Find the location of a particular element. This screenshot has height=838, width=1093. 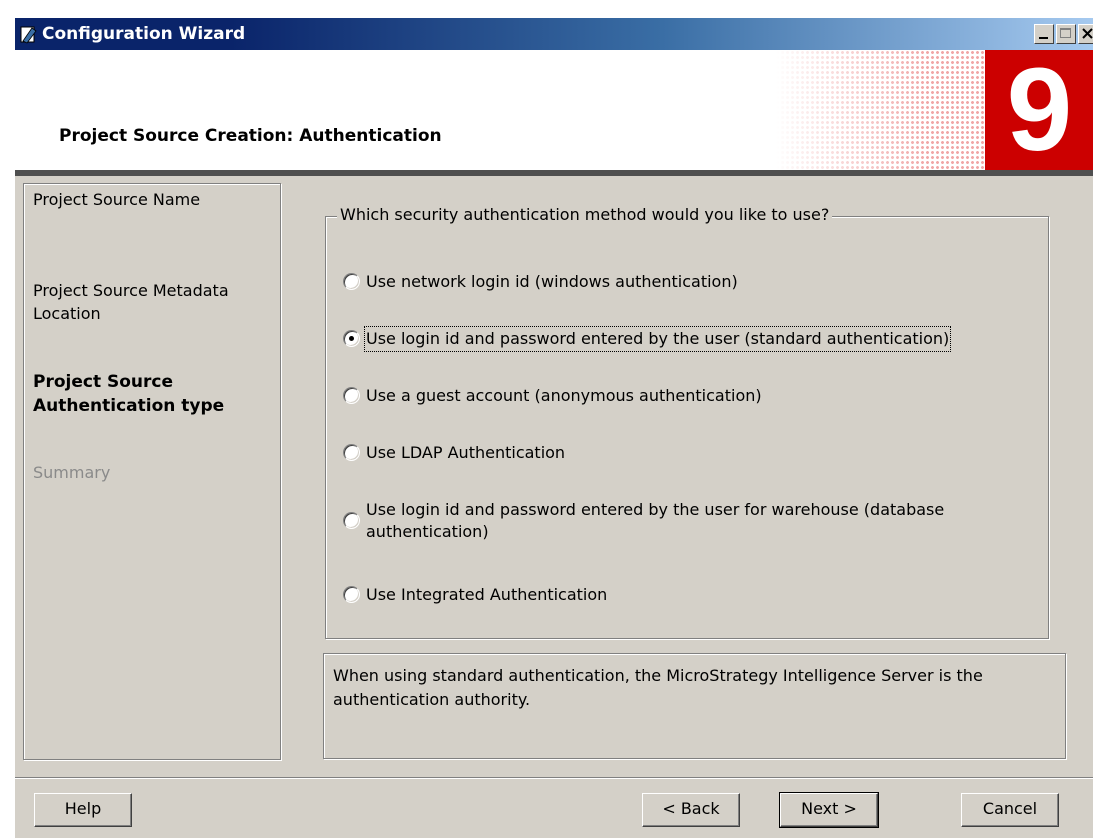

cancel-button: Cancel is located at coordinates (1010, 810).